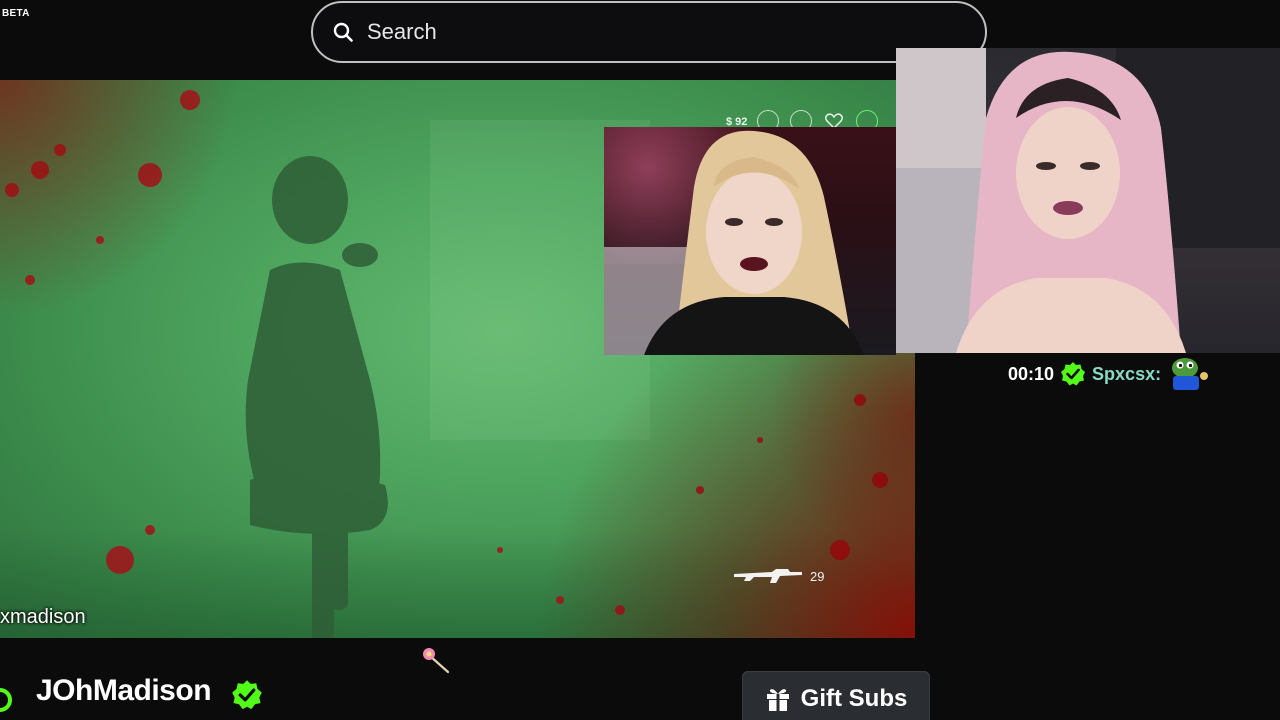  I want to click on live-avatar-ring, so click(6, 700).